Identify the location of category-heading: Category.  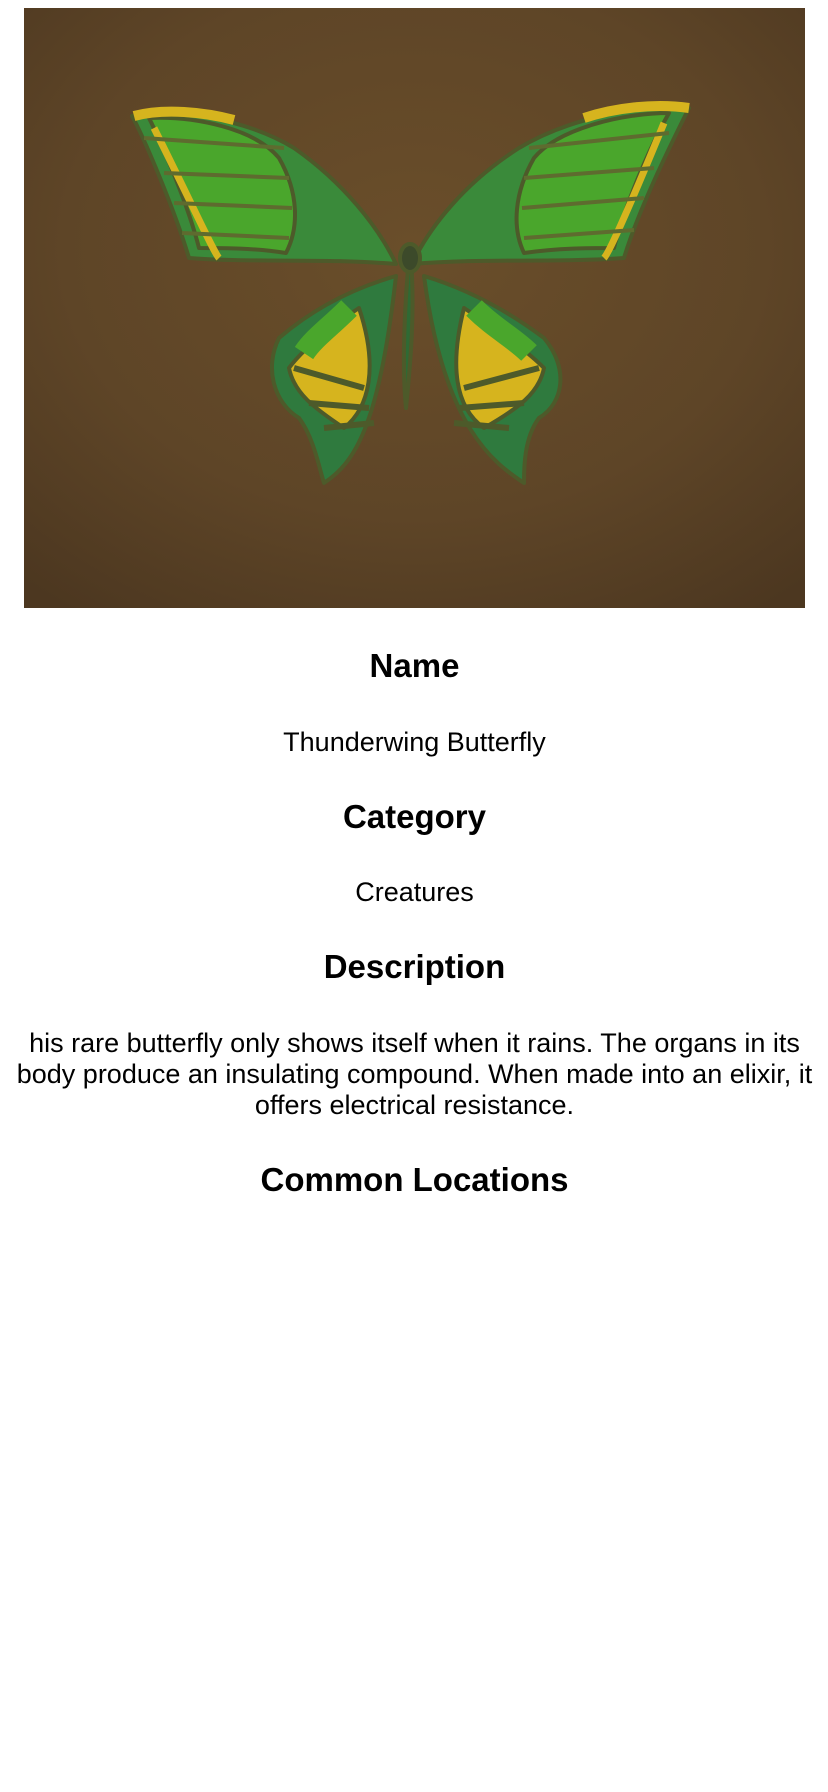
(414, 816).